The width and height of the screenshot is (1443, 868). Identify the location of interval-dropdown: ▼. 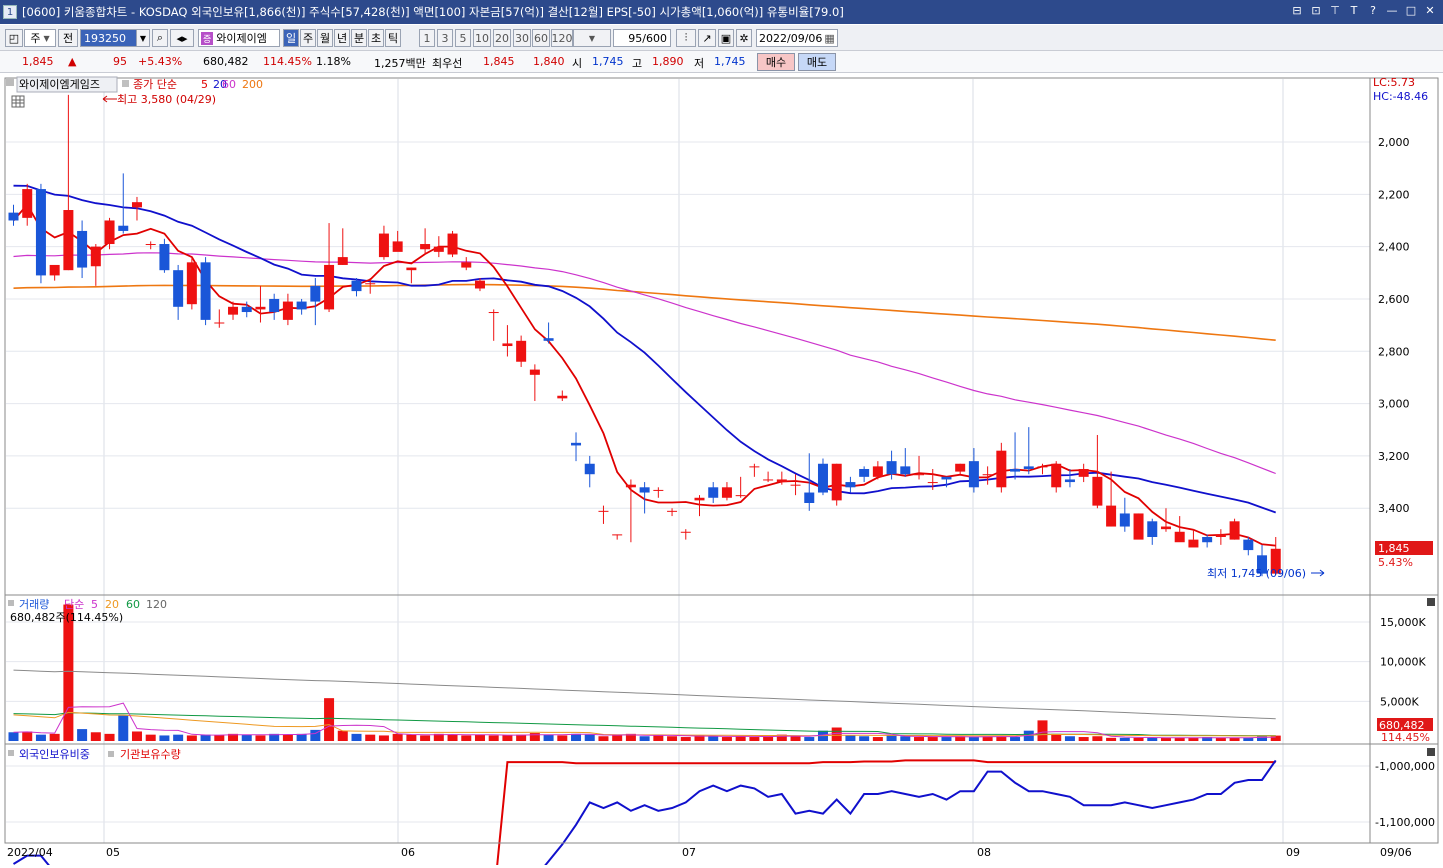
(592, 38).